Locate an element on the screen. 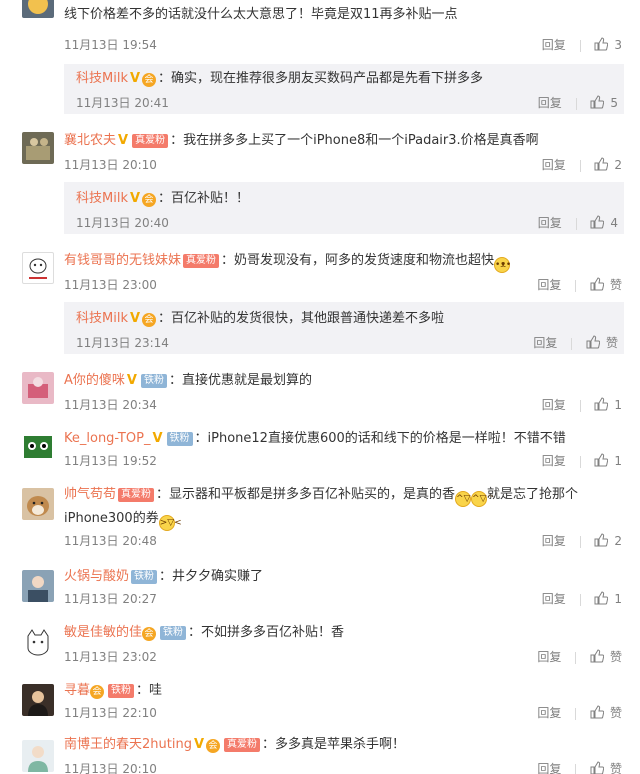 The image size is (640, 774). comment-line: 寻暮会铁粉 ：哇 is located at coordinates (113, 691).